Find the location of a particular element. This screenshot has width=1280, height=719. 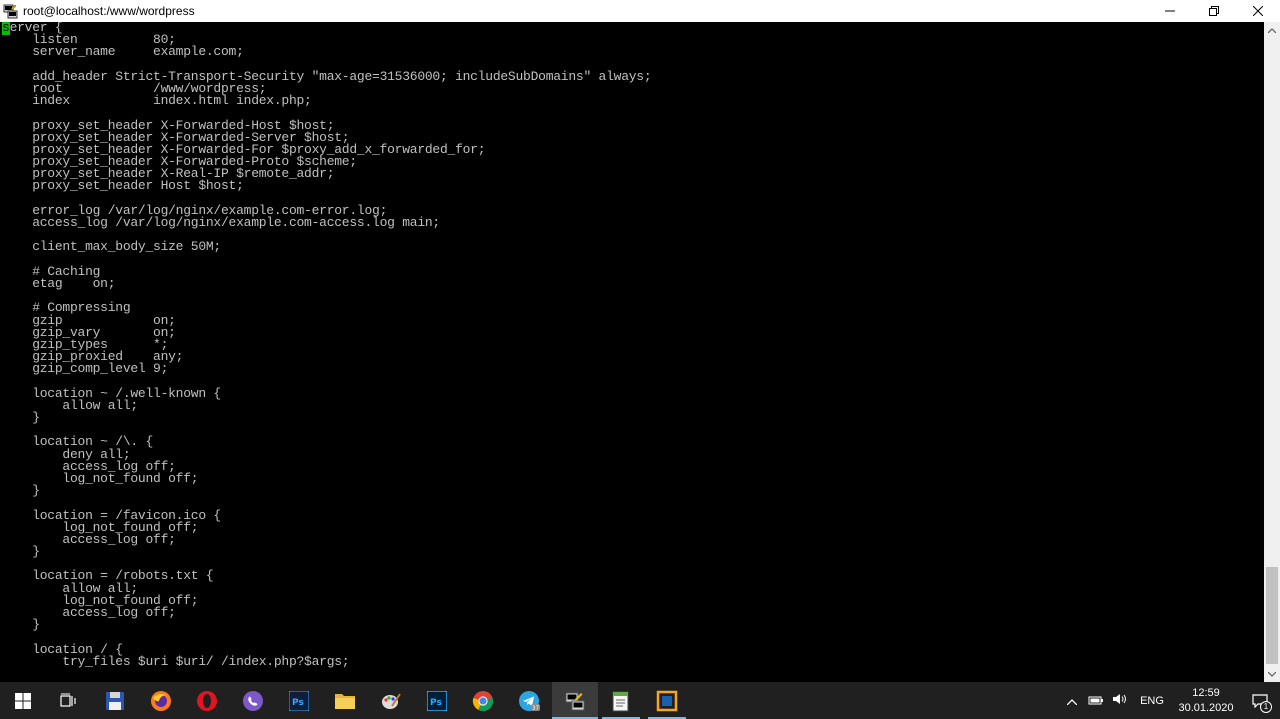

system-tray: ENG 12:59 30.01.2020 1 is located at coordinates (1170, 700).